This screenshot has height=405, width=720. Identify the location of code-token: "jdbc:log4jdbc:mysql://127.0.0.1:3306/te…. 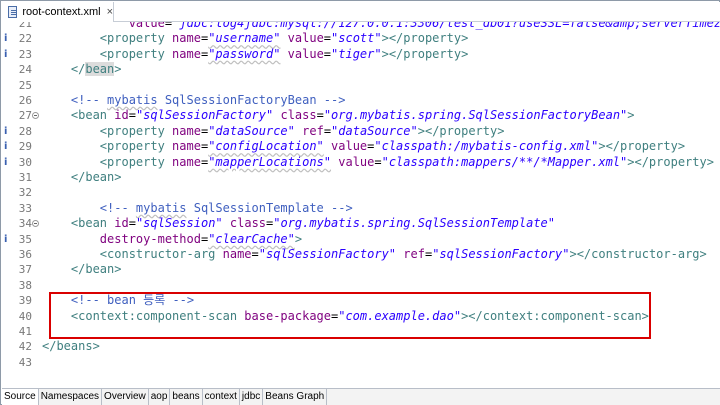
(446, 26).